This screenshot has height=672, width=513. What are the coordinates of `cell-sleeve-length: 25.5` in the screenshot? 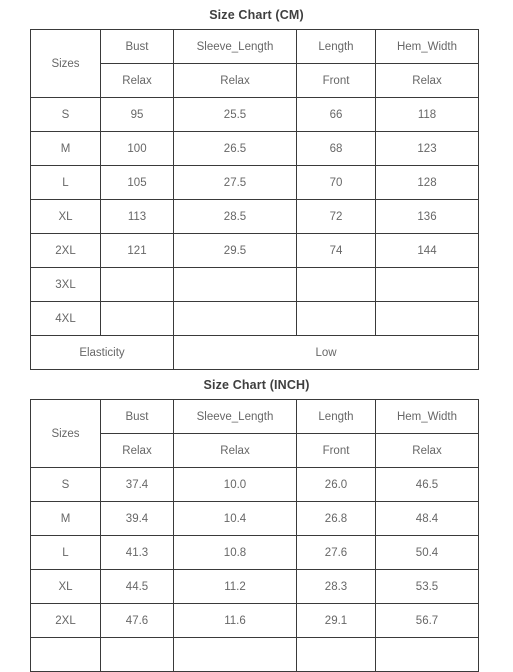 It's located at (235, 114).